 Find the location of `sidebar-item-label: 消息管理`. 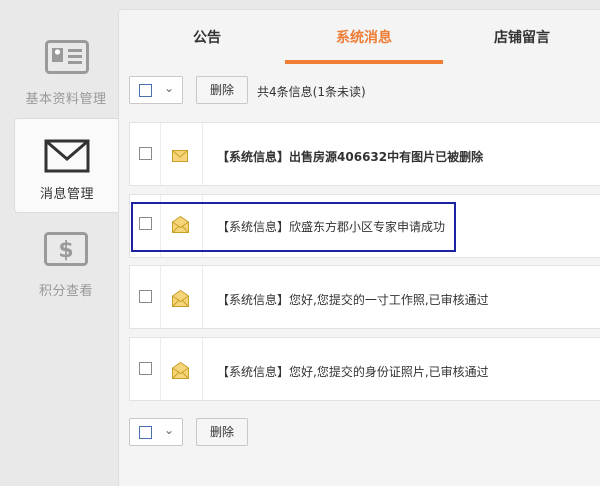

sidebar-item-label: 消息管理 is located at coordinates (66, 194).